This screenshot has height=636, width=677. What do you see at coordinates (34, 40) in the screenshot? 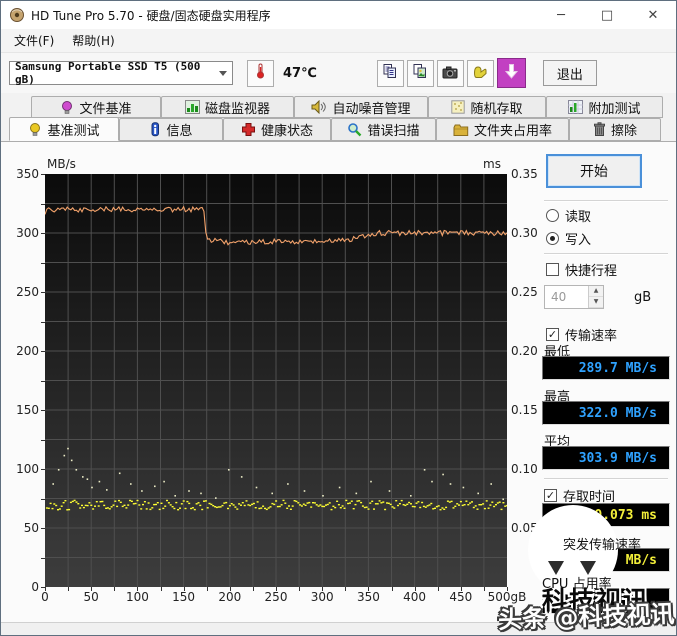
I see `menu-file: 文件(F)` at bounding box center [34, 40].